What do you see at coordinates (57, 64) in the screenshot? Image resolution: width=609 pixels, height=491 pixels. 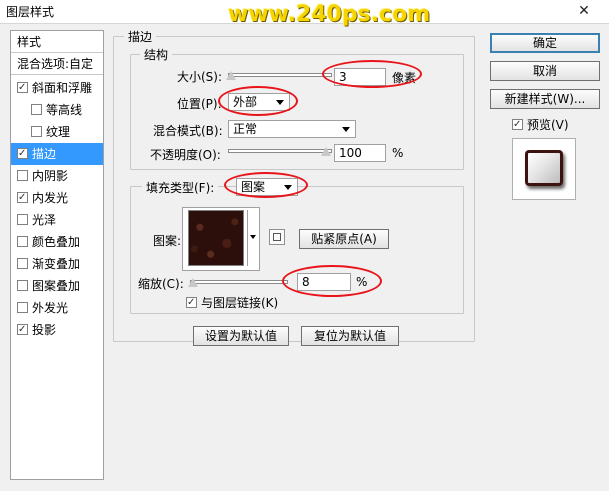 I see `sidebar-blending-options: 混合选项:自定` at bounding box center [57, 64].